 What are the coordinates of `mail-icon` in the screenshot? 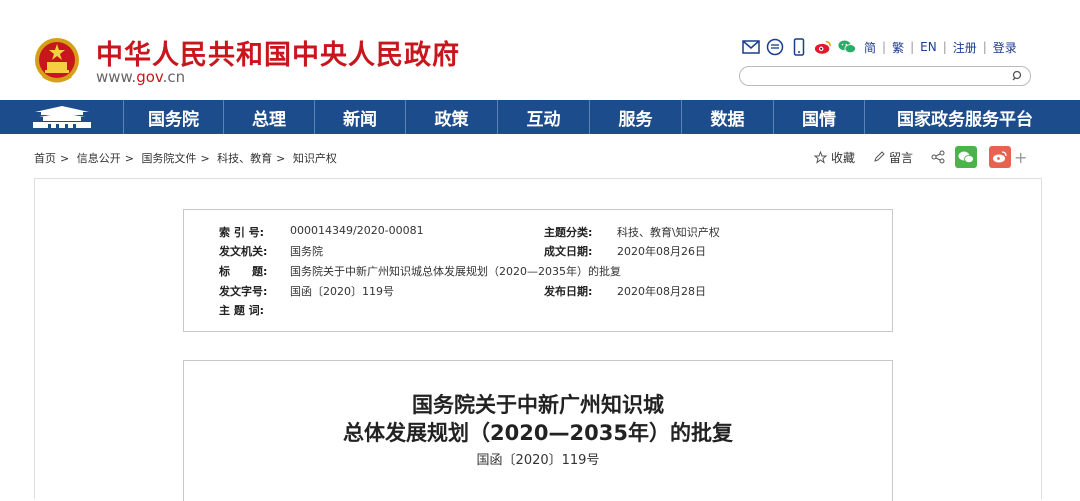 It's located at (751, 47).